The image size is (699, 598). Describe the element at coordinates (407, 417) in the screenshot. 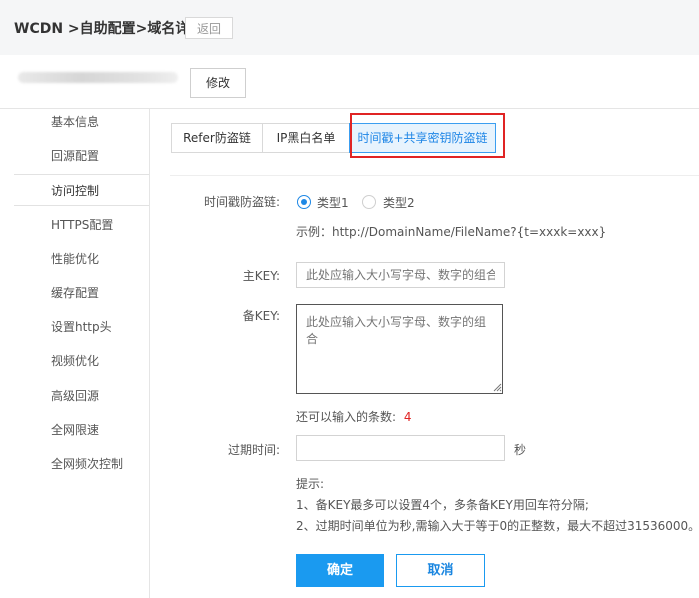

I see `remaining-count: 4` at that location.